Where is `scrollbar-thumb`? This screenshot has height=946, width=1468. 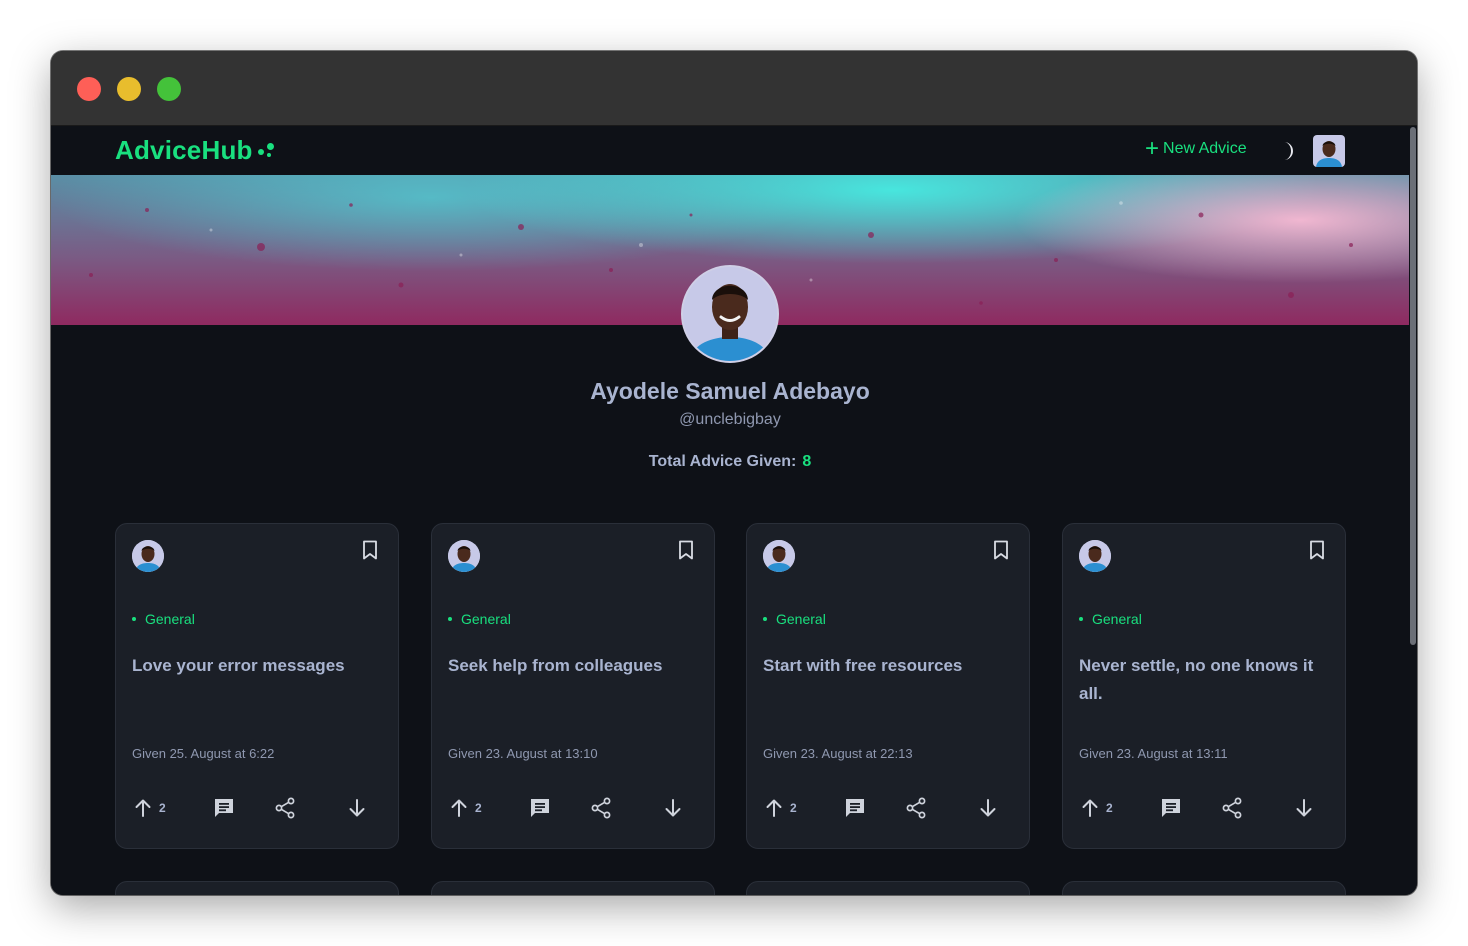
scrollbar-thumb is located at coordinates (1413, 386).